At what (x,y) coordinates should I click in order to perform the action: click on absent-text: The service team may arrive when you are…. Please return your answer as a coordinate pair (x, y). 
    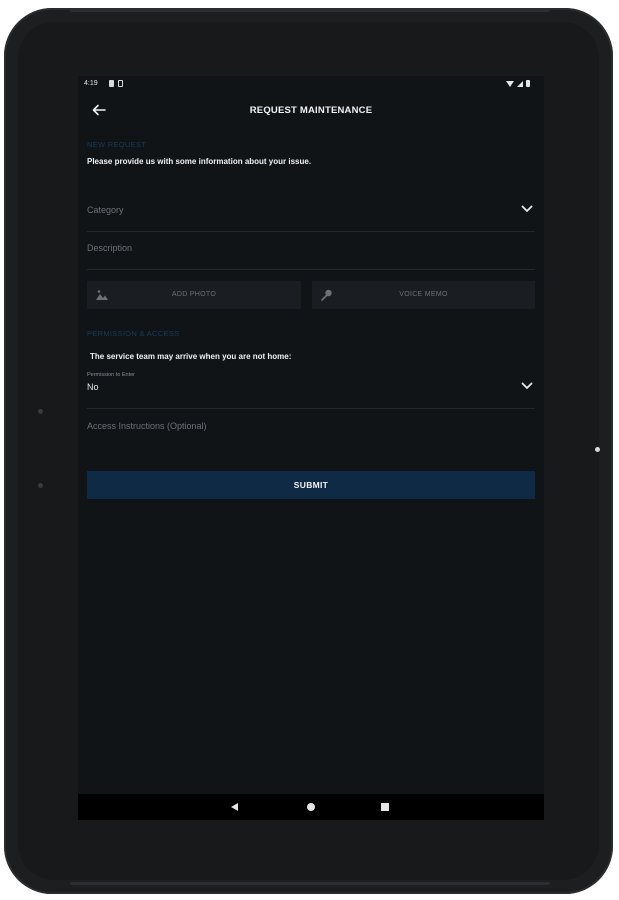
    Looking at the image, I should click on (191, 356).